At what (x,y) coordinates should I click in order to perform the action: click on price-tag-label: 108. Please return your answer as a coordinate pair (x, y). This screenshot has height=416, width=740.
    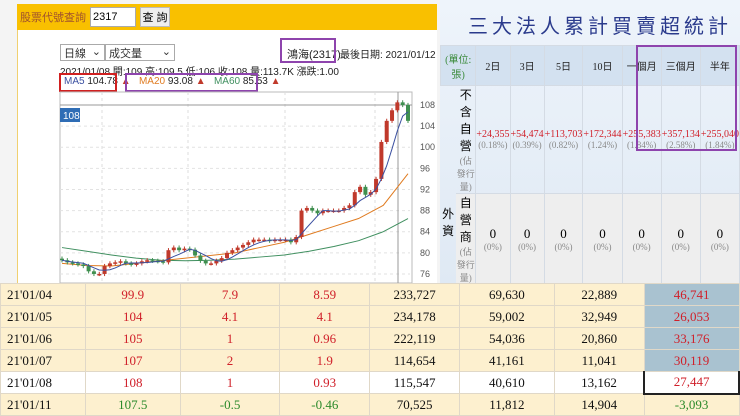
    Looking at the image, I should click on (71, 116).